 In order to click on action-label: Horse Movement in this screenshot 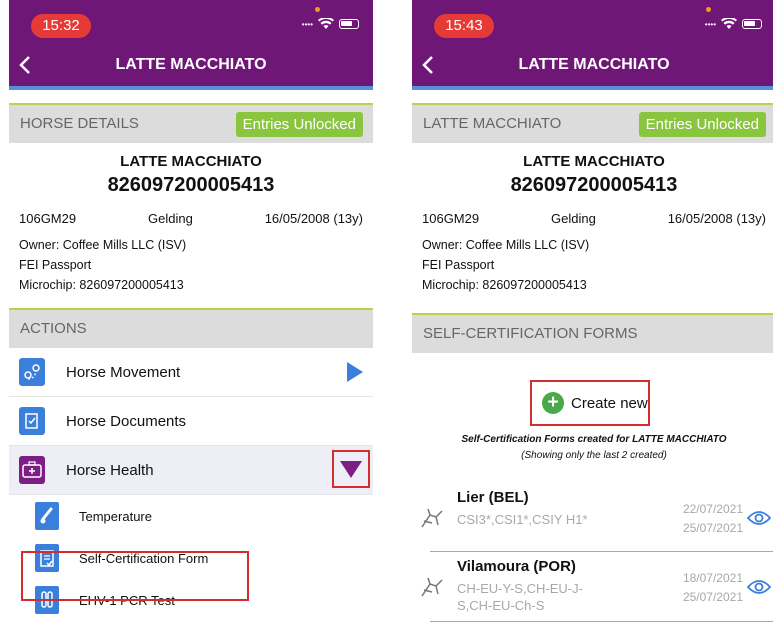, I will do `click(123, 372)`.